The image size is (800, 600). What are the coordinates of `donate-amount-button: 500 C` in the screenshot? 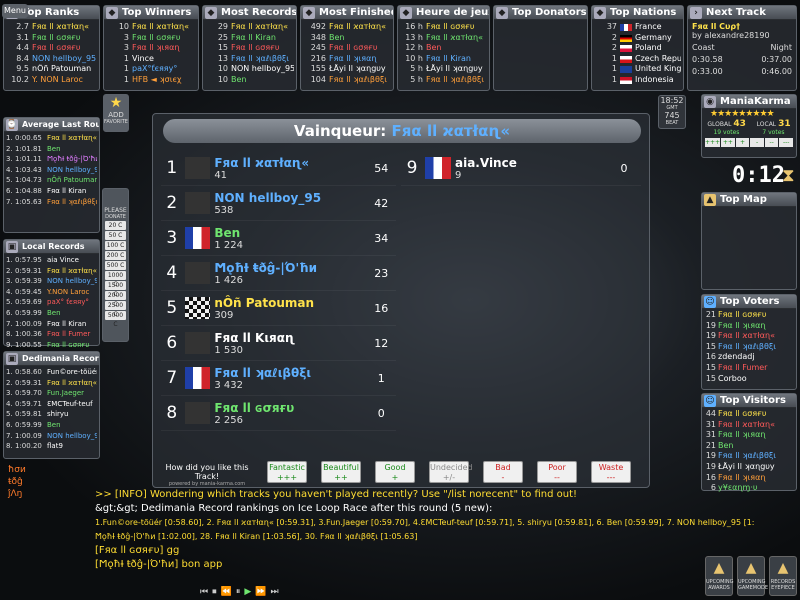 It's located at (115, 265).